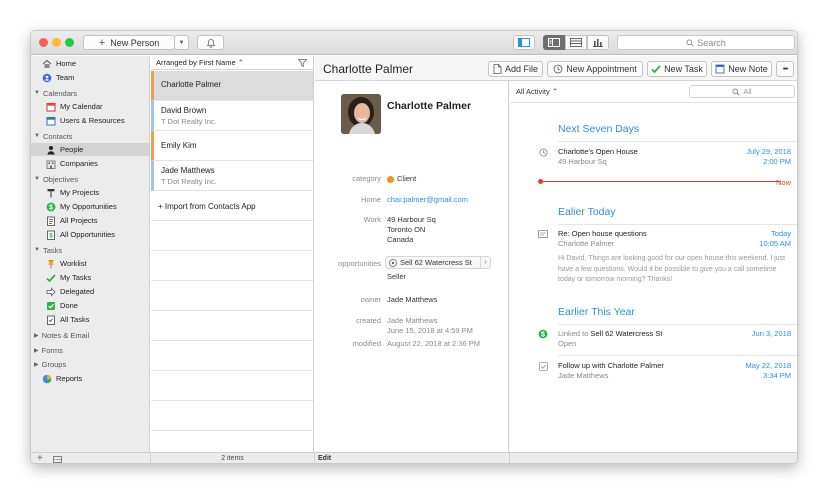  I want to click on category-value: Client, so click(401, 179).